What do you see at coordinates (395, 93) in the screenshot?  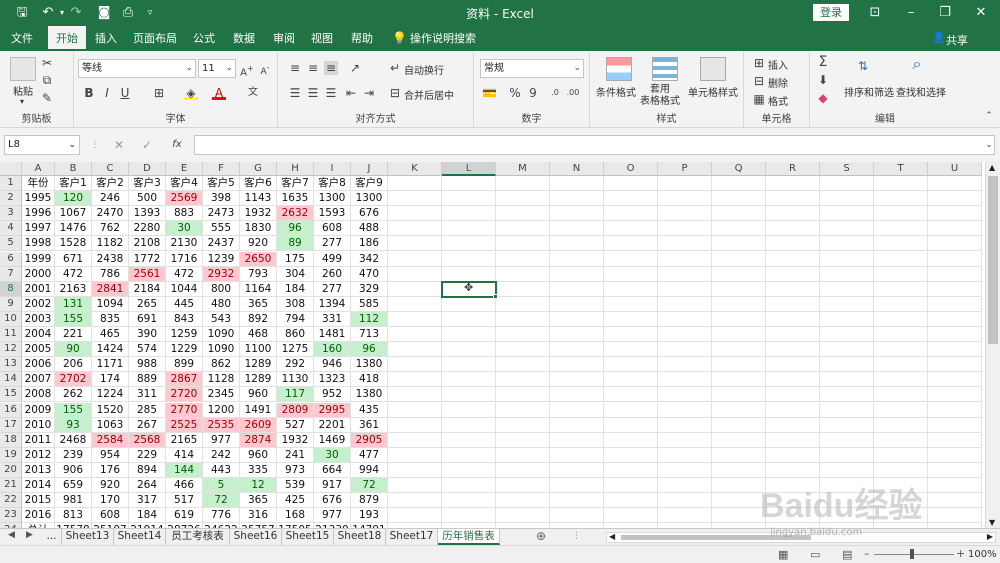 I see `merge-icon: ⊟` at bounding box center [395, 93].